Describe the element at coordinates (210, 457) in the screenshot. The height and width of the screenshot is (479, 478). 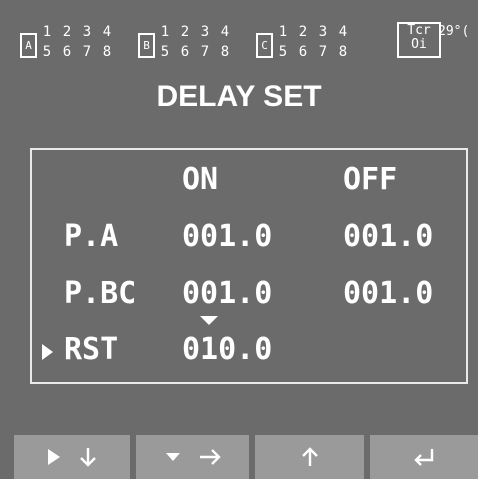
I see `arrow-right-icon` at that location.